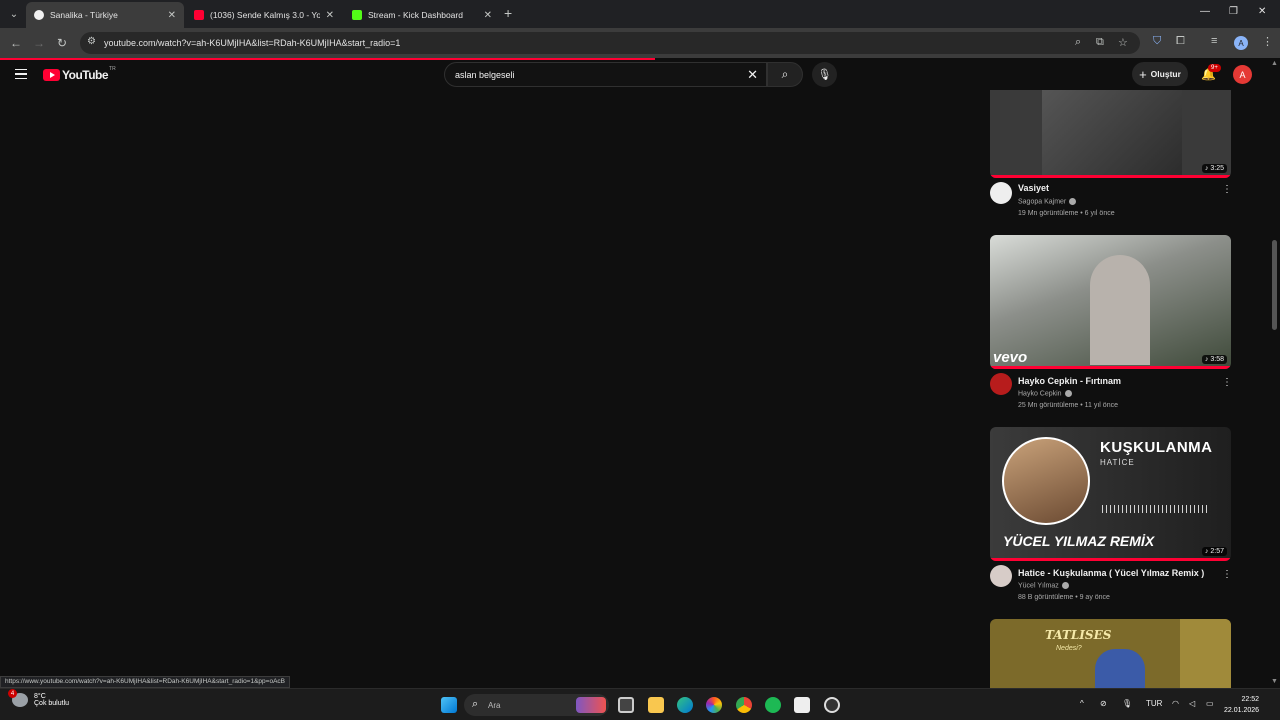 The image size is (1280, 720). Describe the element at coordinates (605, 74) in the screenshot. I see `search-input: aslan belgeseli ✕` at that location.